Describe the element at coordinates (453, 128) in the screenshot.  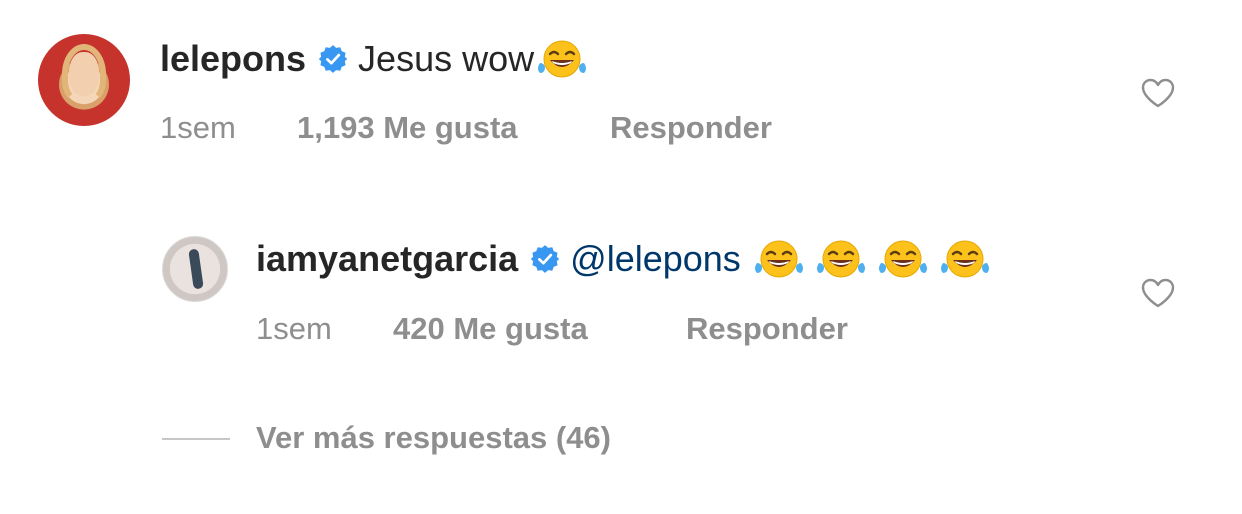
I see `comment-likes: 1,193 Me gusta` at that location.